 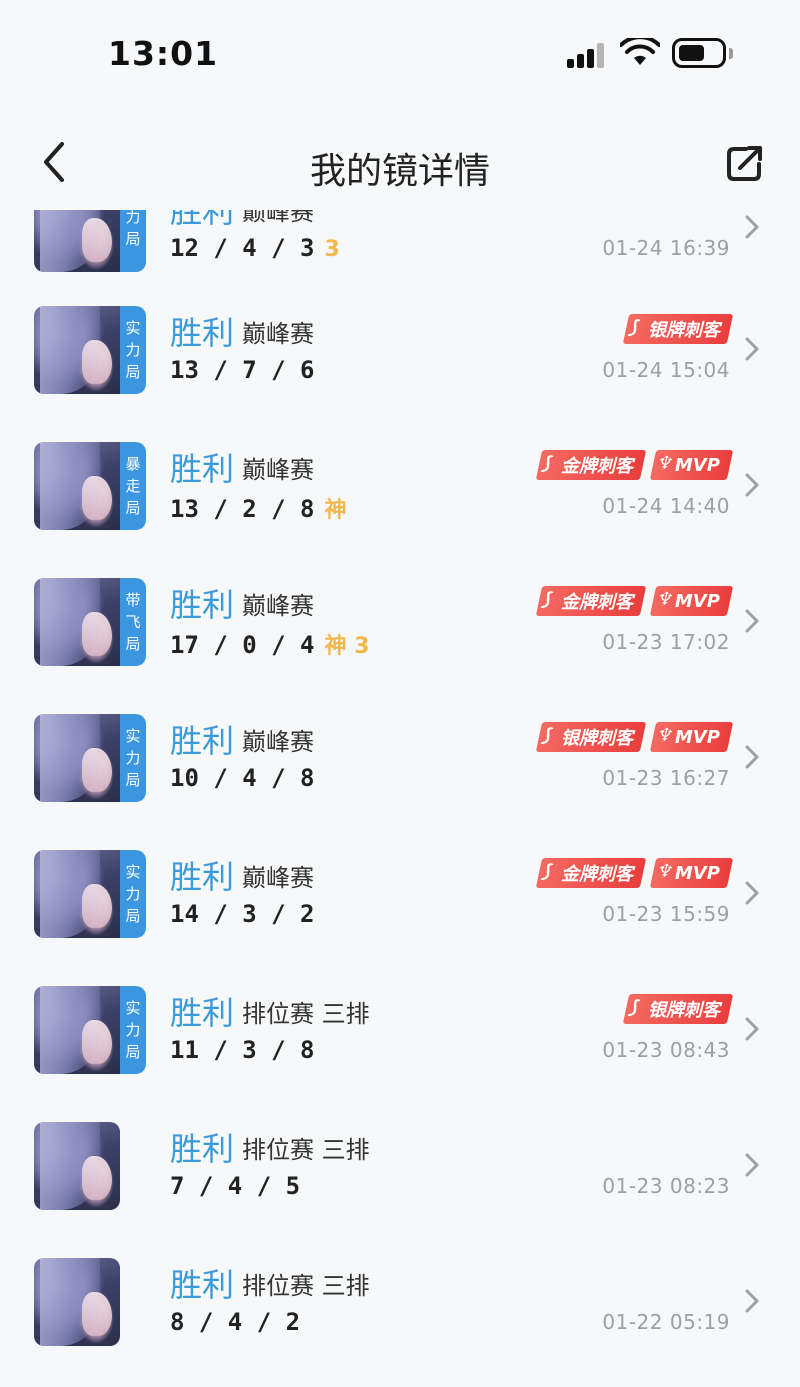 I want to click on match-kda: 13 / 7 / 6, so click(x=242, y=370).